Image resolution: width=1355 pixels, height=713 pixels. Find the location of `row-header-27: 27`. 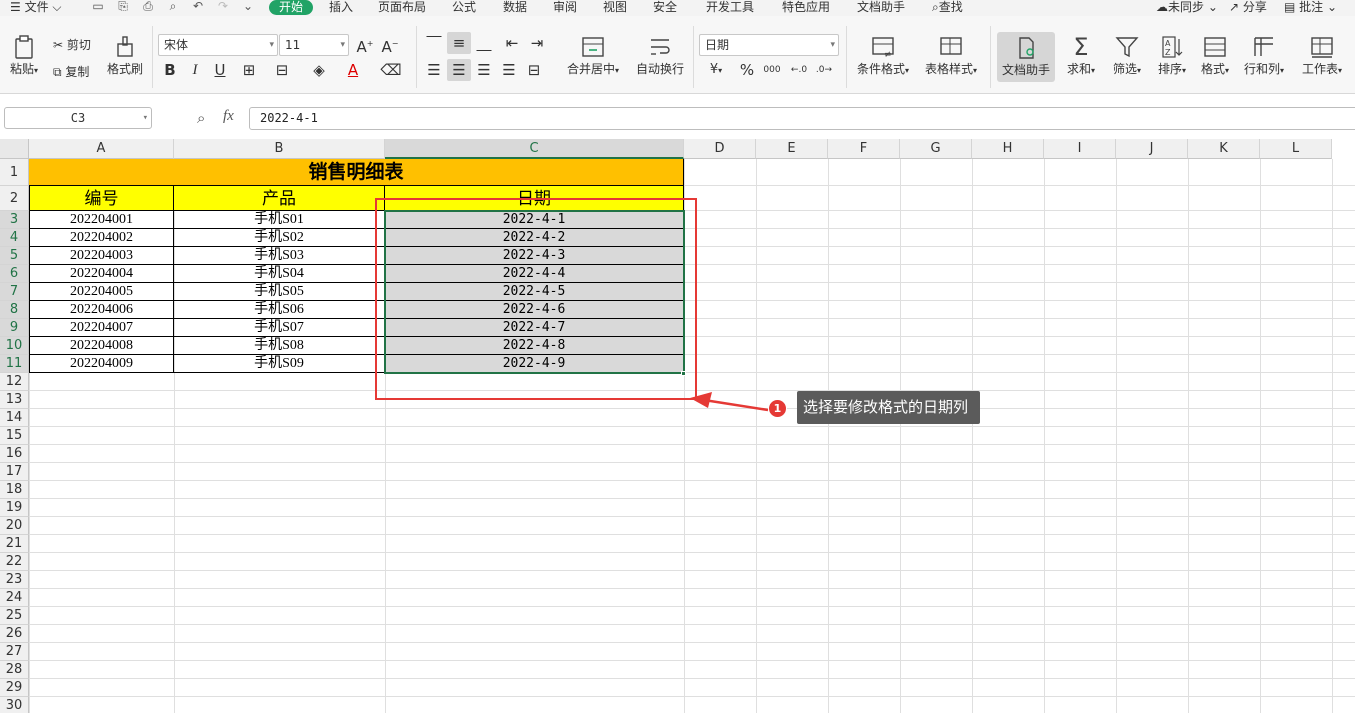

row-header-27: 27 is located at coordinates (14, 652).